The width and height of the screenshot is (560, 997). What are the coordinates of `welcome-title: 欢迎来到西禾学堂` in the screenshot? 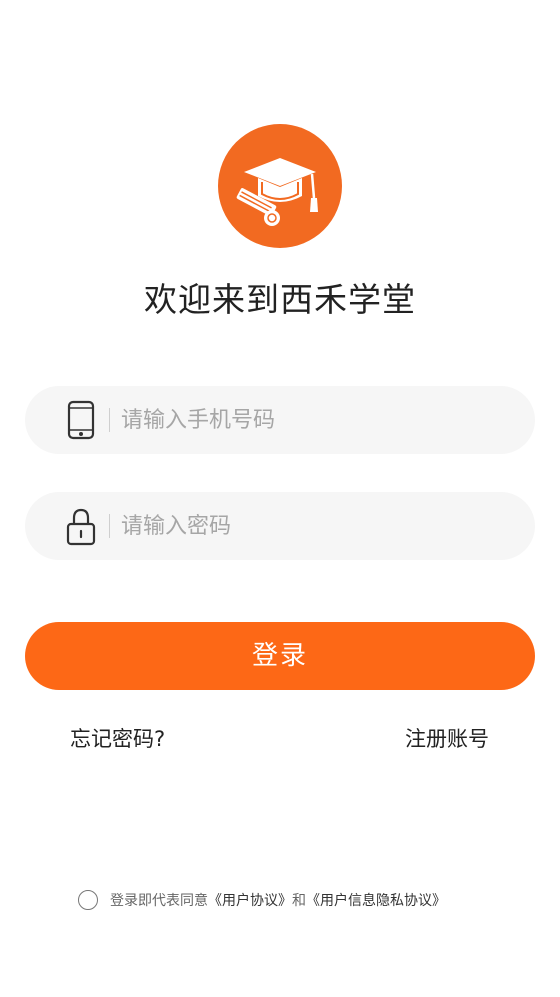 It's located at (280, 299).